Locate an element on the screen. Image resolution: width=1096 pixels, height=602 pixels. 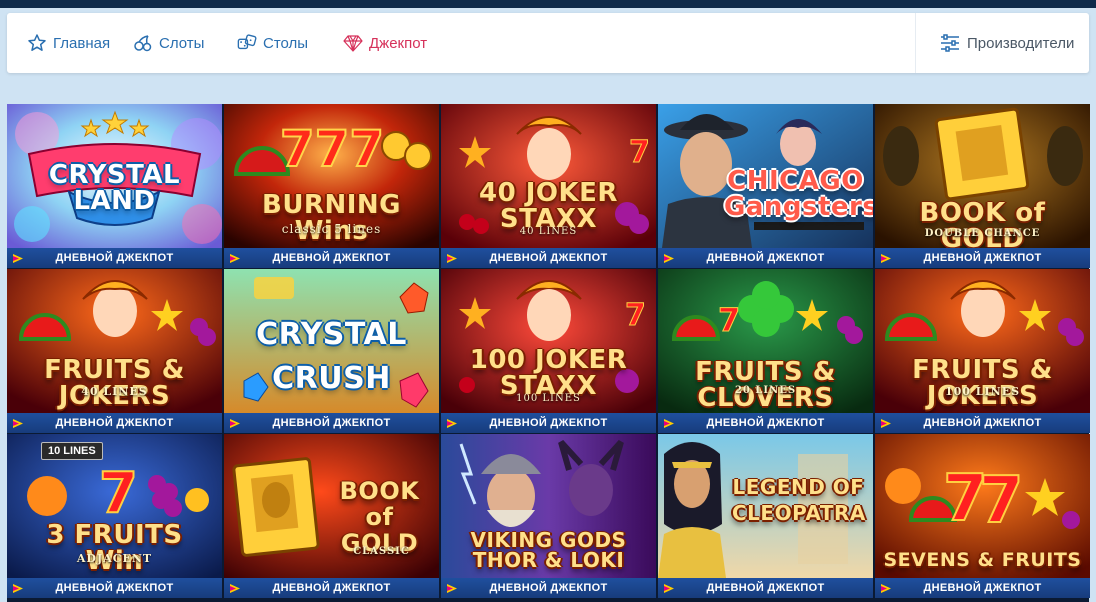
nav-jackpot-label: Джекпот is located at coordinates (398, 43).